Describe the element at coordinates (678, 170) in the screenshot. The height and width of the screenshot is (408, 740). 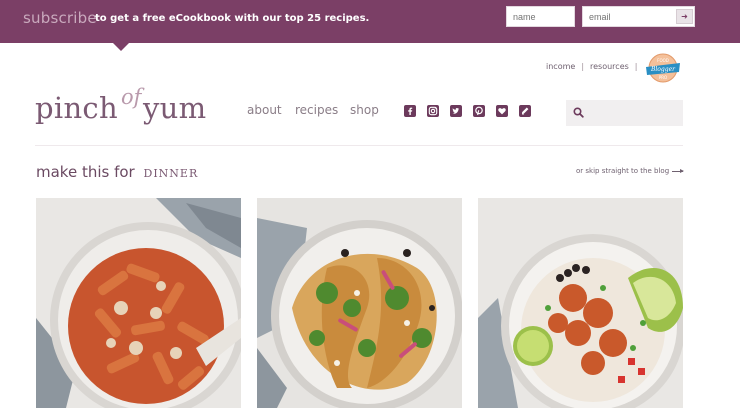
I see `arrow-right-icon` at that location.